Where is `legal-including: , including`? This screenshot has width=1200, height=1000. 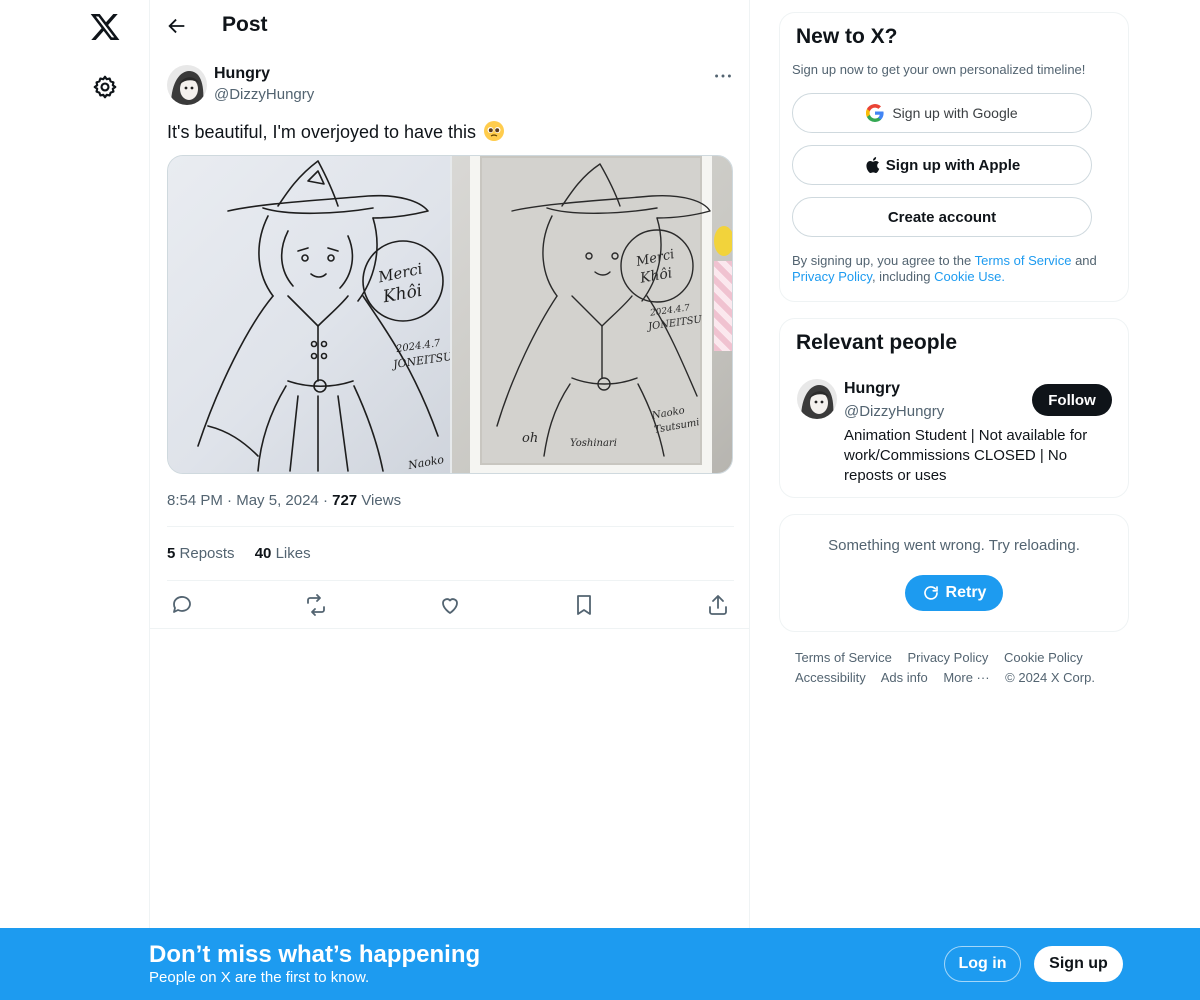
legal-including: , including is located at coordinates (901, 276).